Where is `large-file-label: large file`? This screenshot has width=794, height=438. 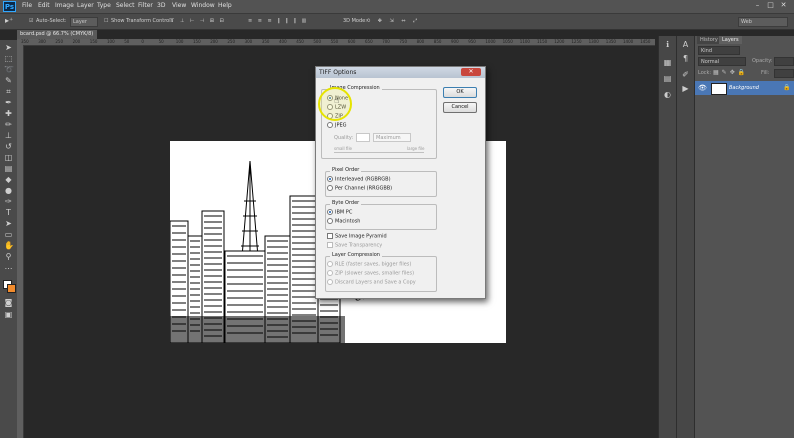
large-file-label: large file is located at coordinates (416, 148).